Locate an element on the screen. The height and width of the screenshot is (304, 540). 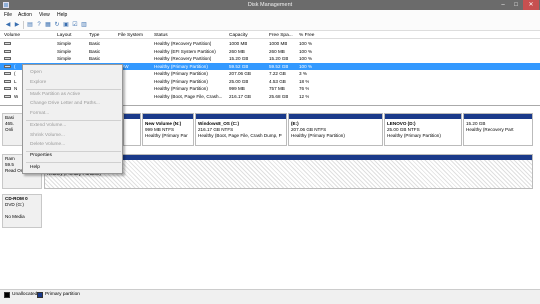
cell-volume: N is located at coordinates (16, 88).